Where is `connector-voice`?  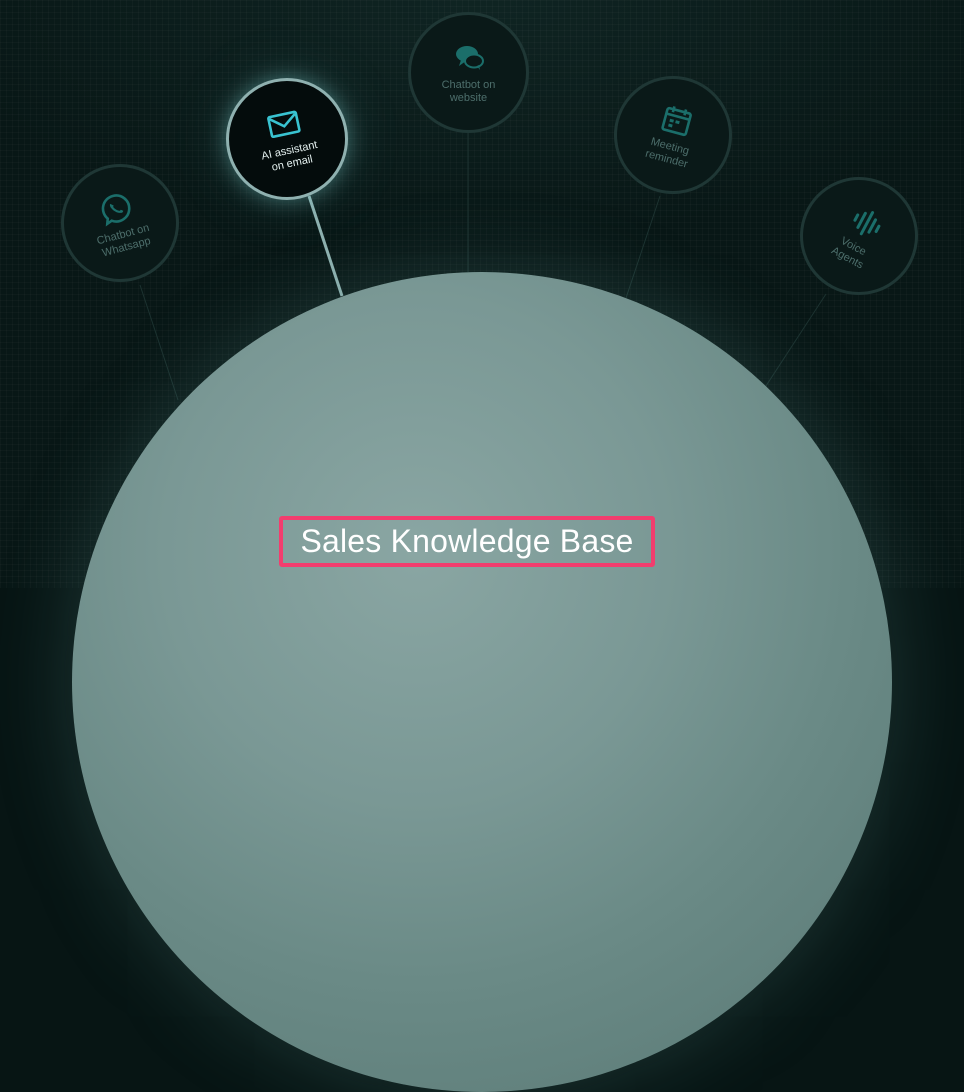
connector-voice is located at coordinates (794, 343).